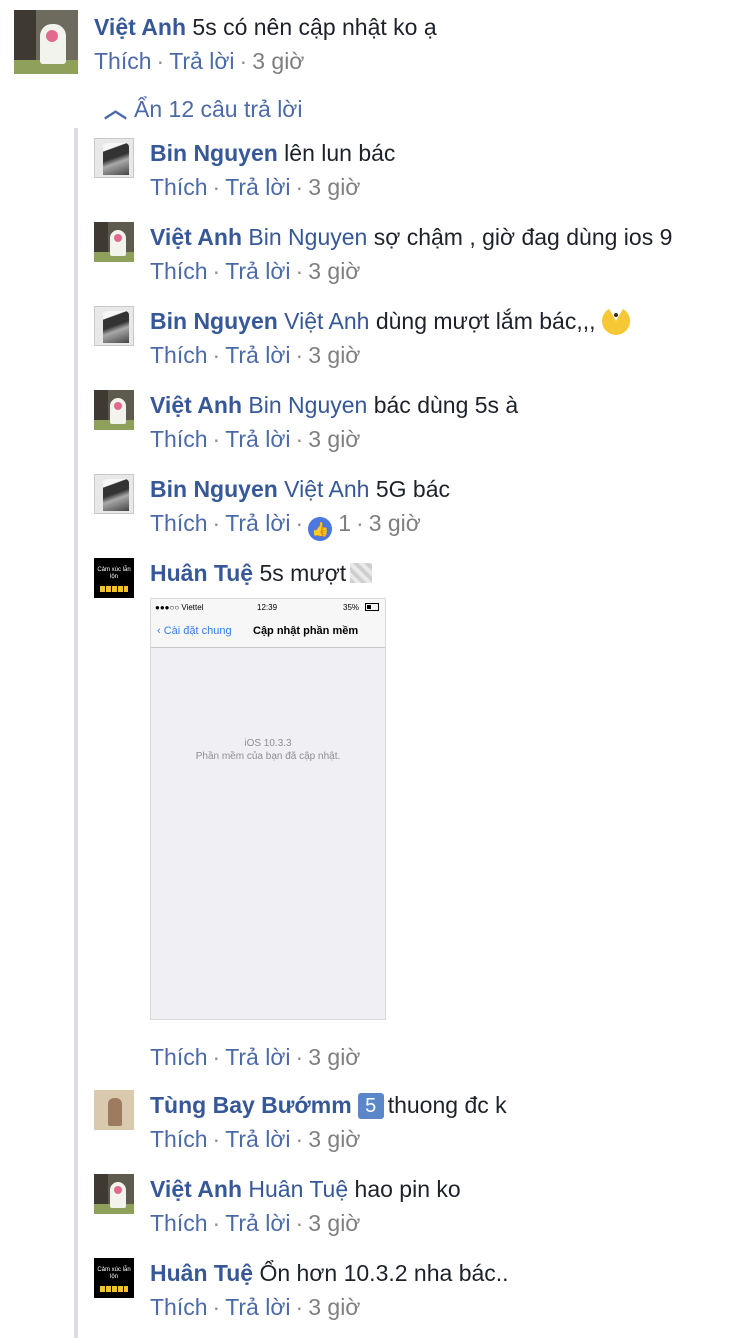 This screenshot has height=1338, width=752. Describe the element at coordinates (384, 1273) in the screenshot. I see `comment-text: Ổn hơn 10.3.2 nha bác..` at that location.